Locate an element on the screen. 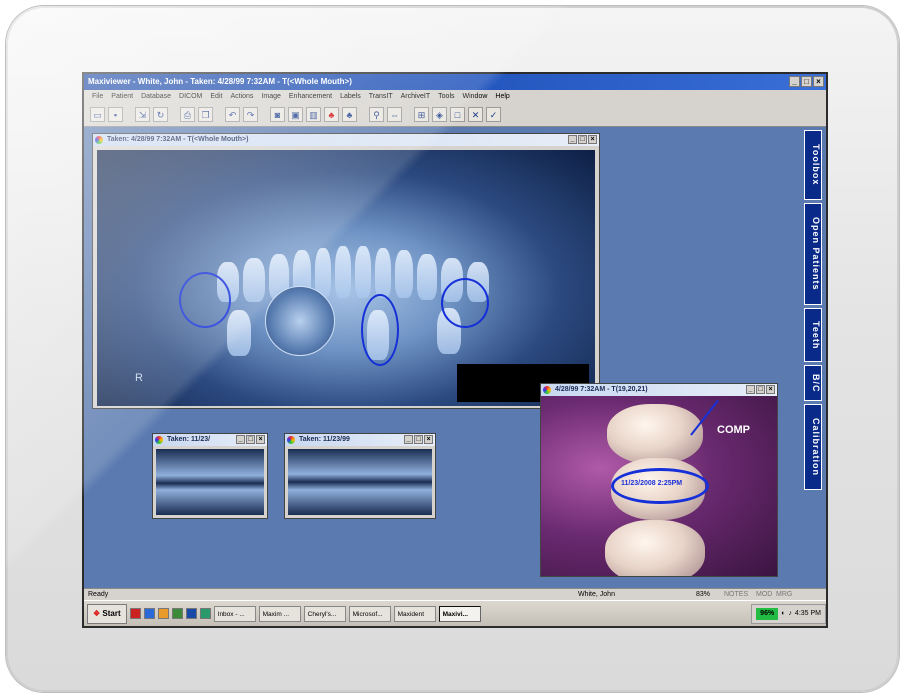 The width and height of the screenshot is (905, 698). intraoral-title: 4/28/99 7:32AM - T(19,20,21) is located at coordinates (601, 389).